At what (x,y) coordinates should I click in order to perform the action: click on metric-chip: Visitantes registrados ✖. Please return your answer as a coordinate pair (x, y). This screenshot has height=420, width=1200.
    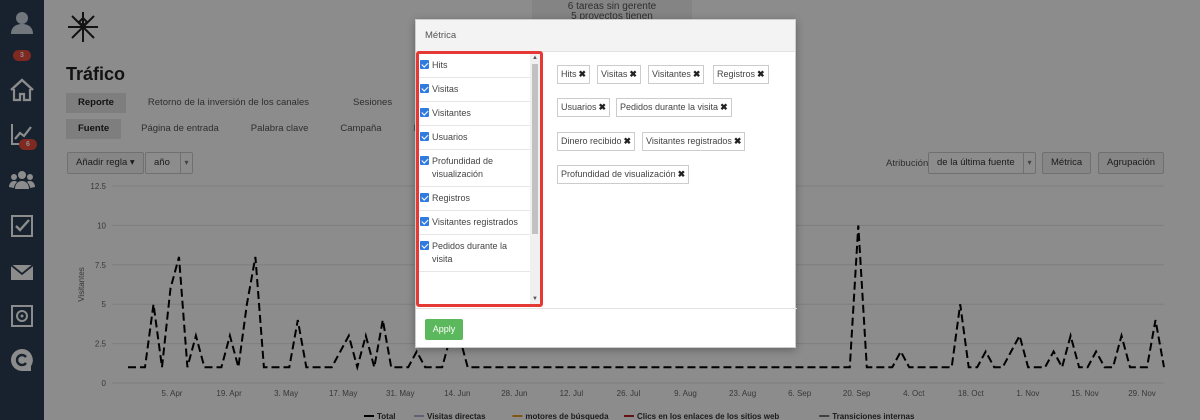
    Looking at the image, I should click on (694, 141).